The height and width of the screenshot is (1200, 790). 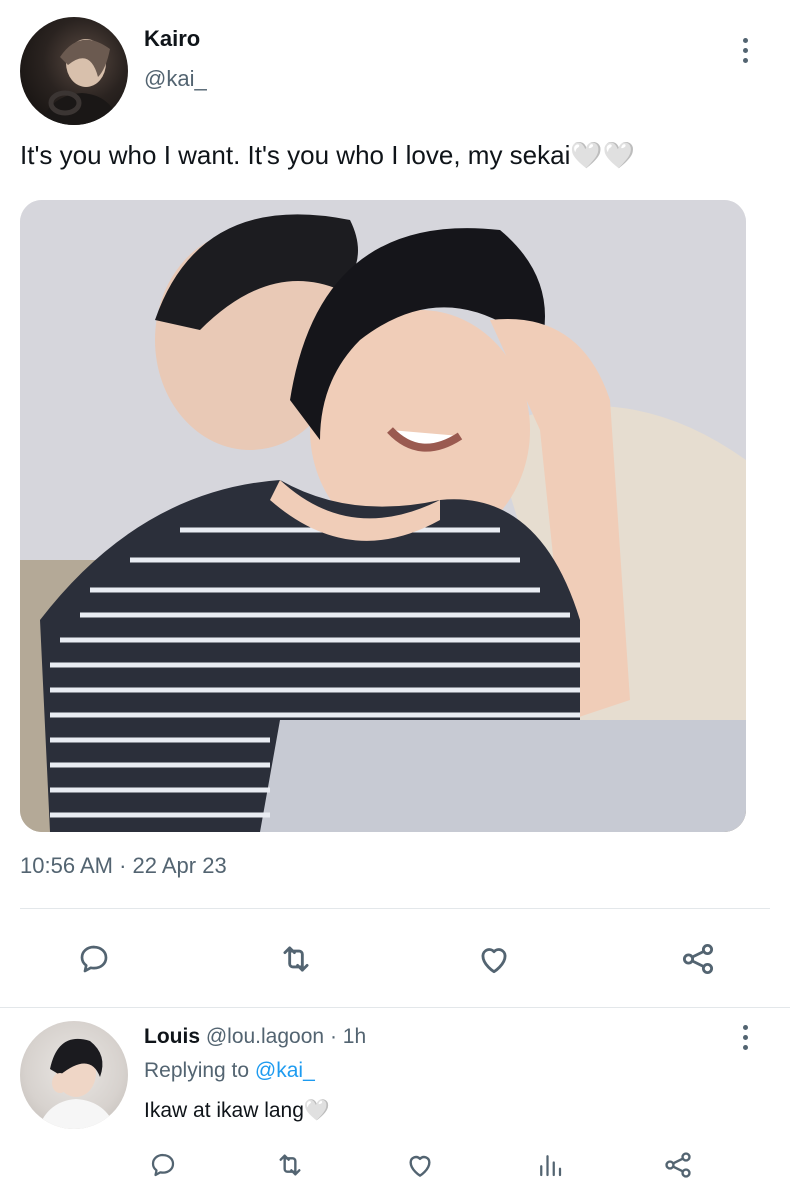 I want to click on retweet-button, so click(x=296, y=959).